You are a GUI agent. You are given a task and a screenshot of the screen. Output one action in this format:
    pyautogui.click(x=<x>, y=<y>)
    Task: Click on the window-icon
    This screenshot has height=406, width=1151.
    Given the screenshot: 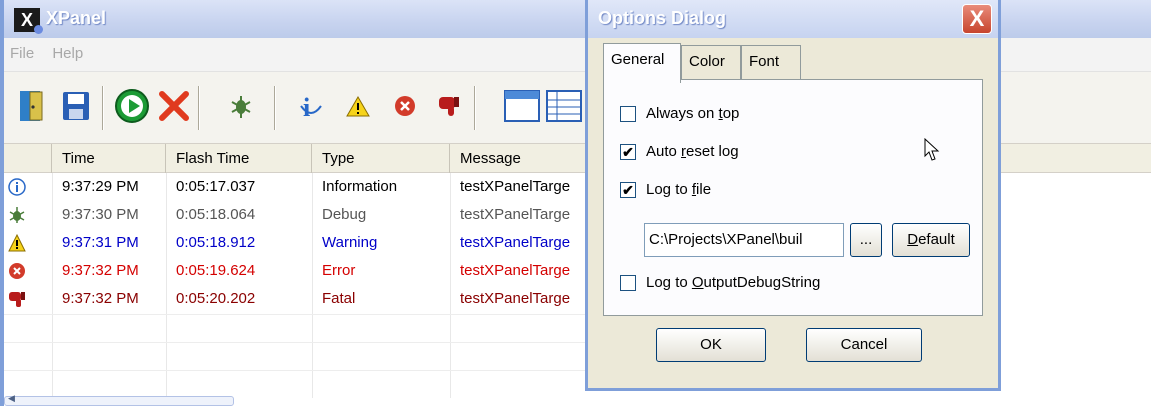 What is the action you would take?
    pyautogui.click(x=522, y=106)
    